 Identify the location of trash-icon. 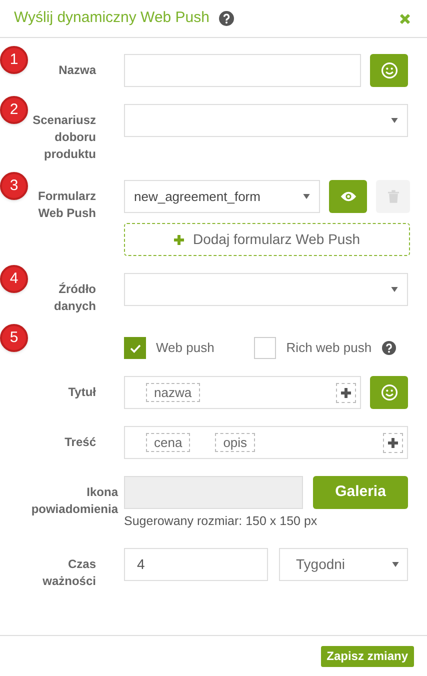
(393, 196).